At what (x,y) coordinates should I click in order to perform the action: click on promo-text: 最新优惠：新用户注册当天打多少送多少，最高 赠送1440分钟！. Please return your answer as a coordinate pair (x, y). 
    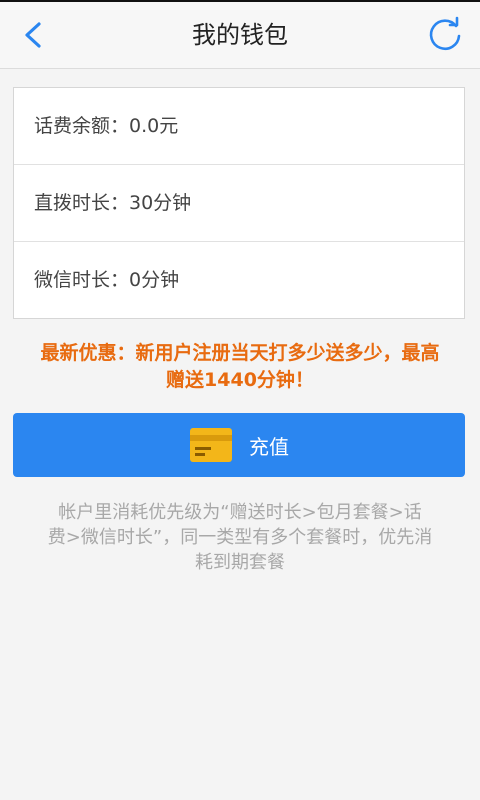
    Looking at the image, I should click on (240, 367).